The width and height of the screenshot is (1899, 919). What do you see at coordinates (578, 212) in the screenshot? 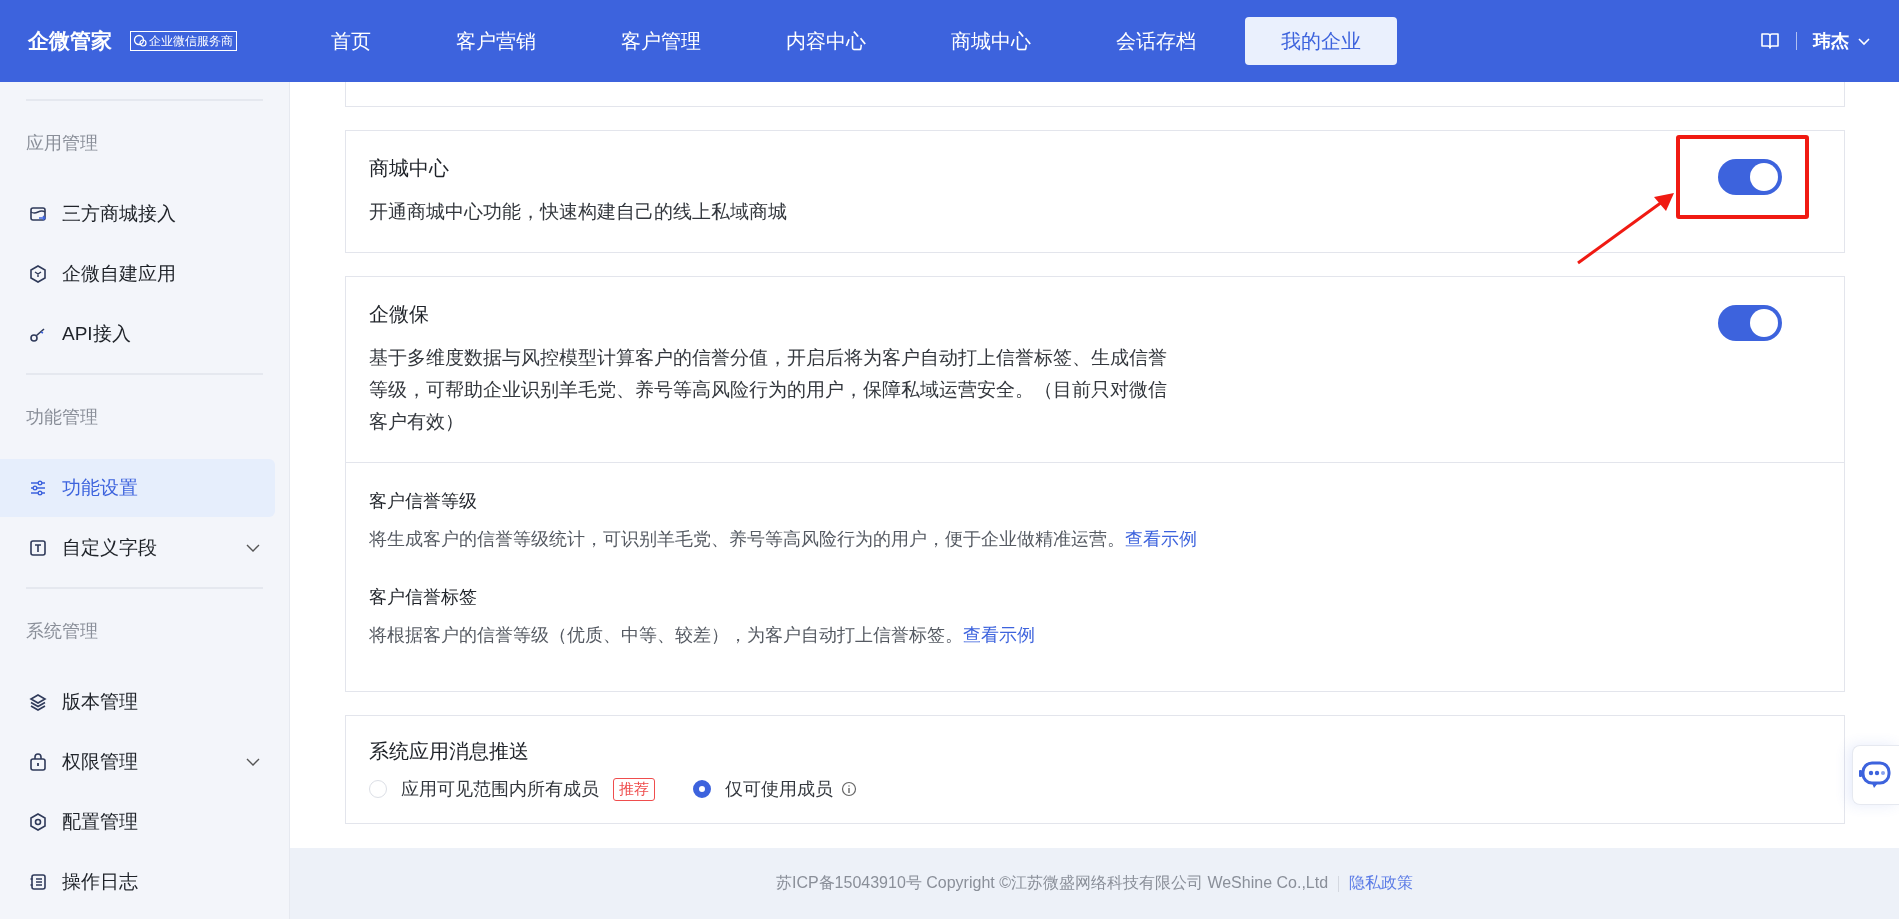
I see `setting-description: 开通商城中心功能，快速构建自己的线上私域商城` at bounding box center [578, 212].